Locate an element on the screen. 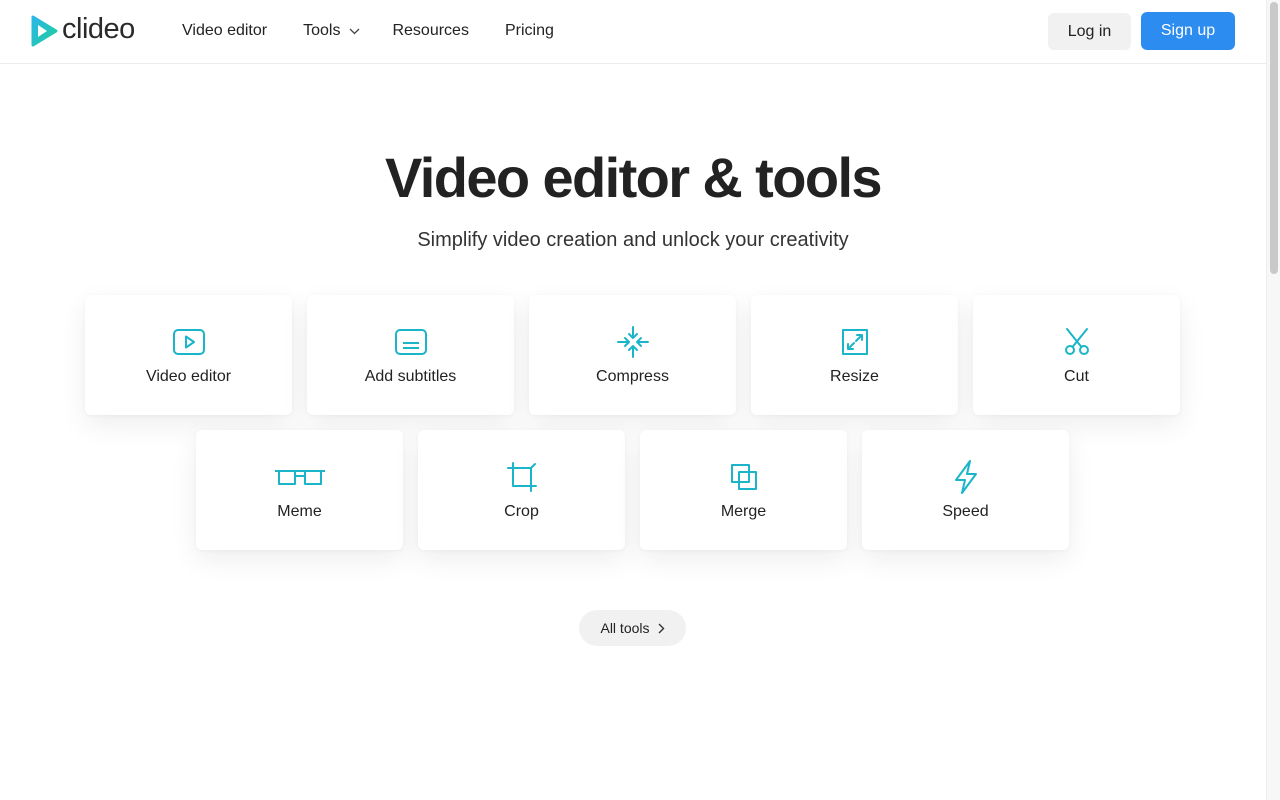 This screenshot has width=1280, height=800. nav-tools-label: Tools is located at coordinates (322, 30).